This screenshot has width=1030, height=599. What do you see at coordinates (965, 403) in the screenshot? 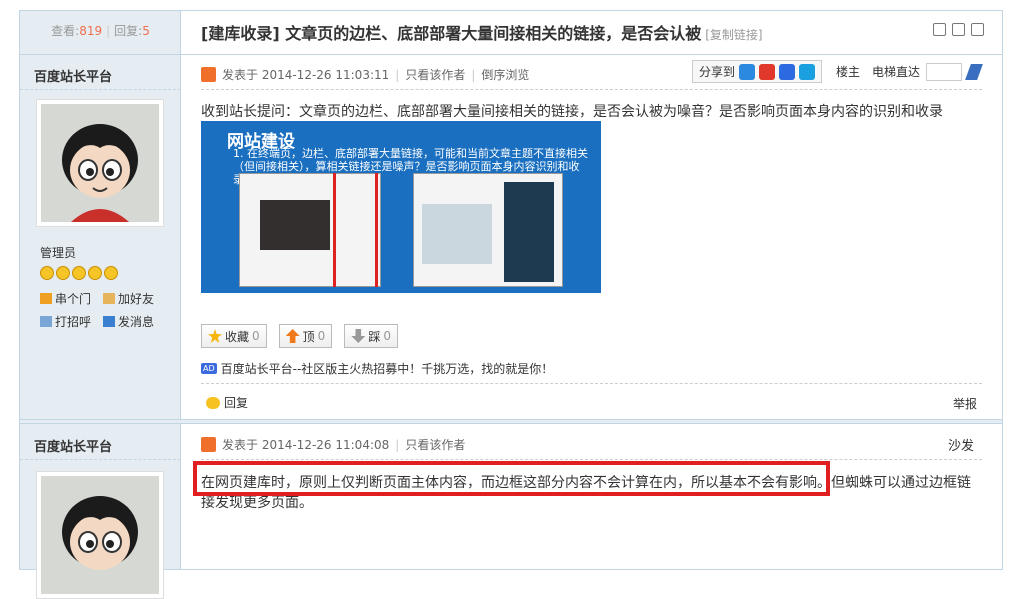
I see `report-link: 举报` at bounding box center [965, 403].